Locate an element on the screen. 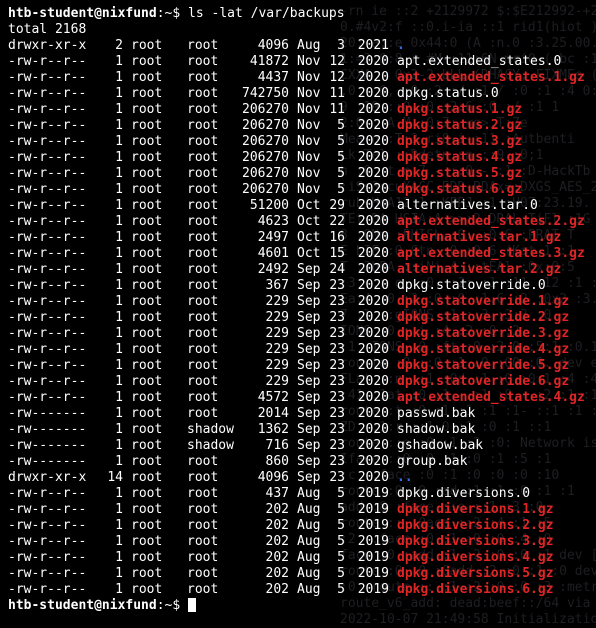 The height and width of the screenshot is (628, 596). file-name: dpkg.statoverride.3.gz is located at coordinates (483, 333).